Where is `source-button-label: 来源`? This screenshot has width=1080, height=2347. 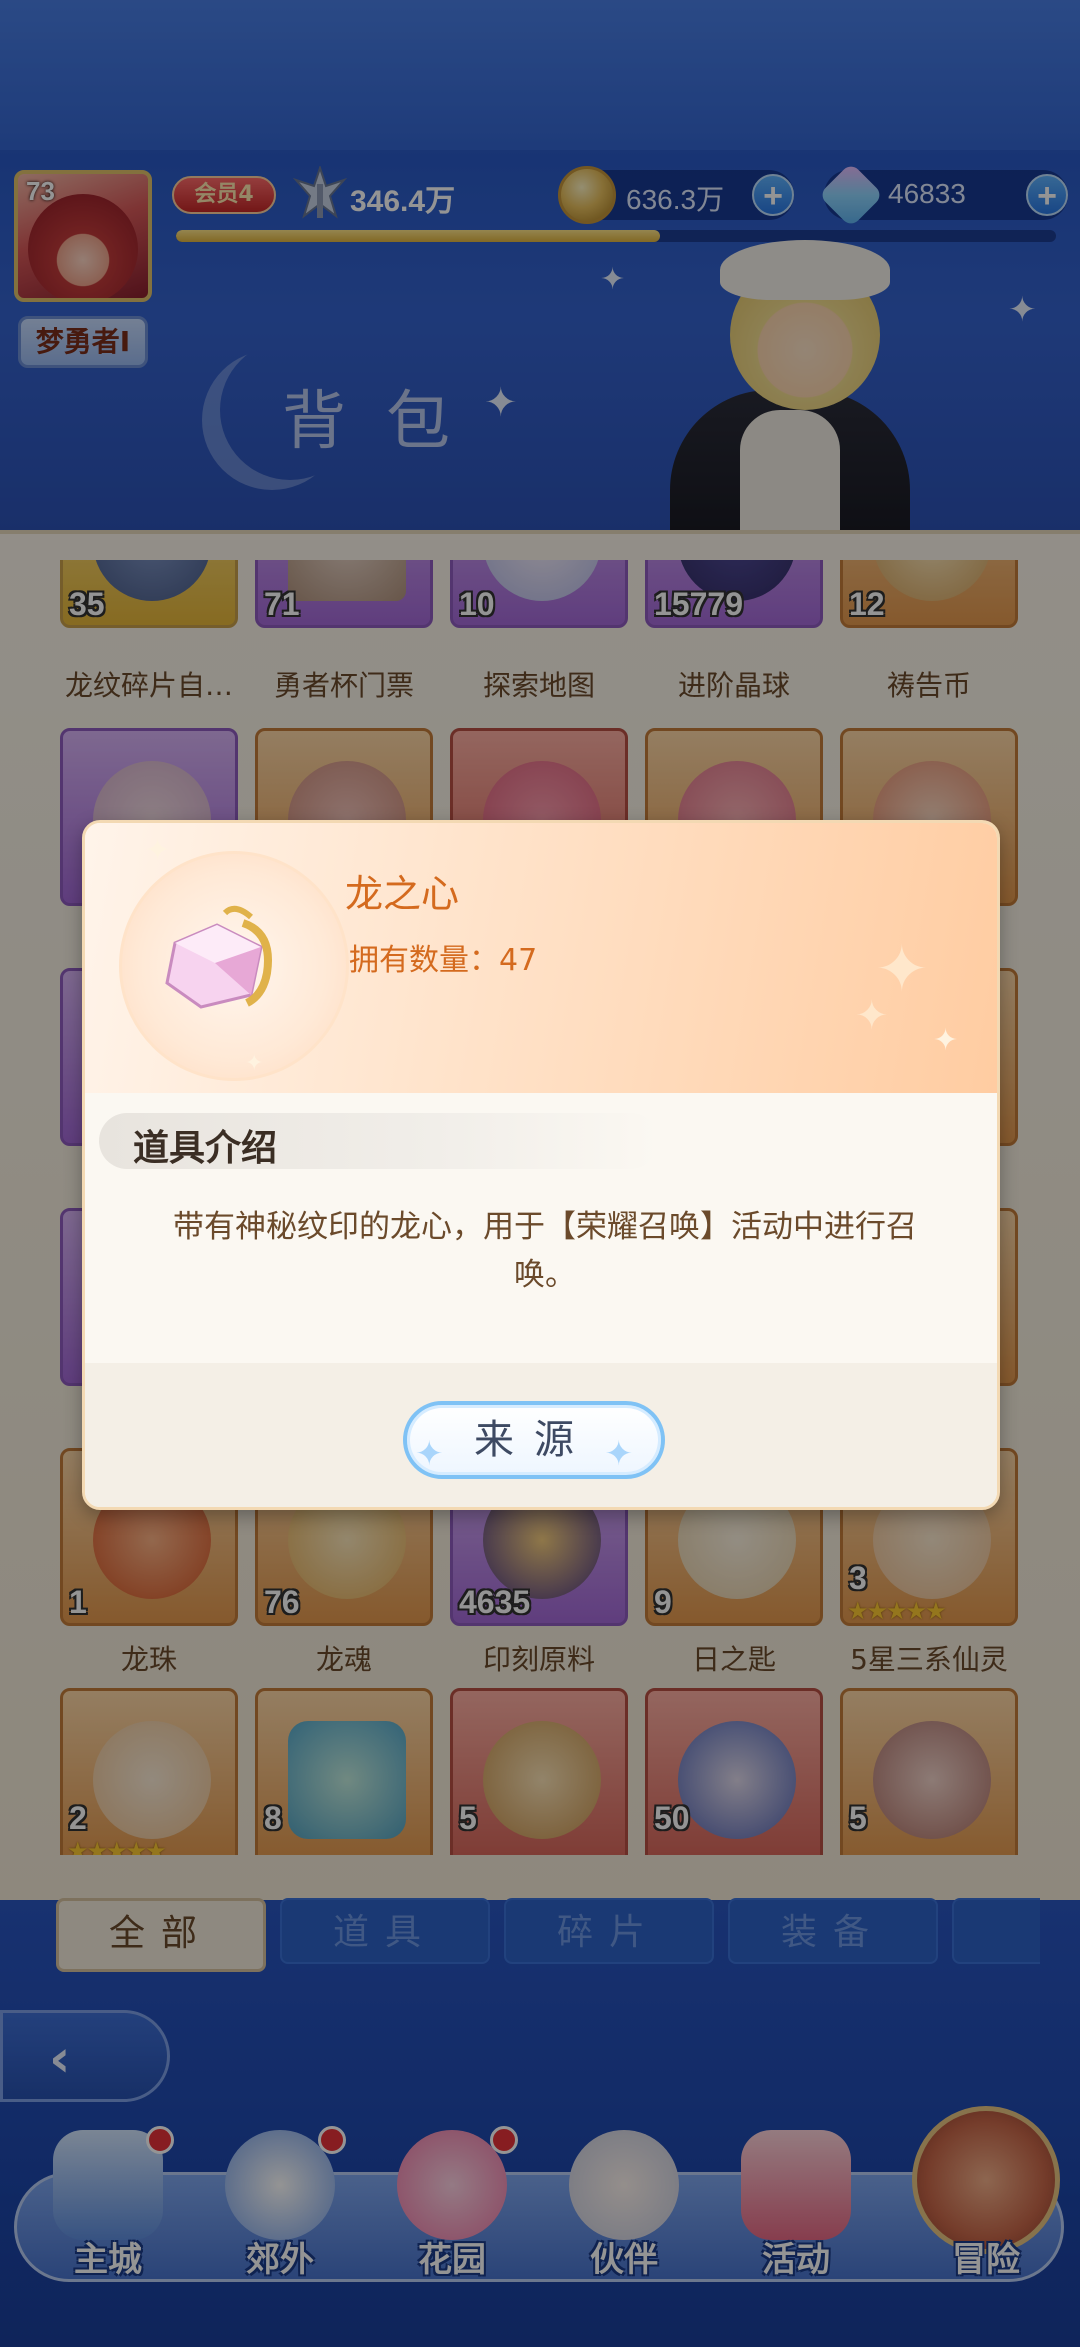
source-button-label: 来源 is located at coordinates (534, 1440).